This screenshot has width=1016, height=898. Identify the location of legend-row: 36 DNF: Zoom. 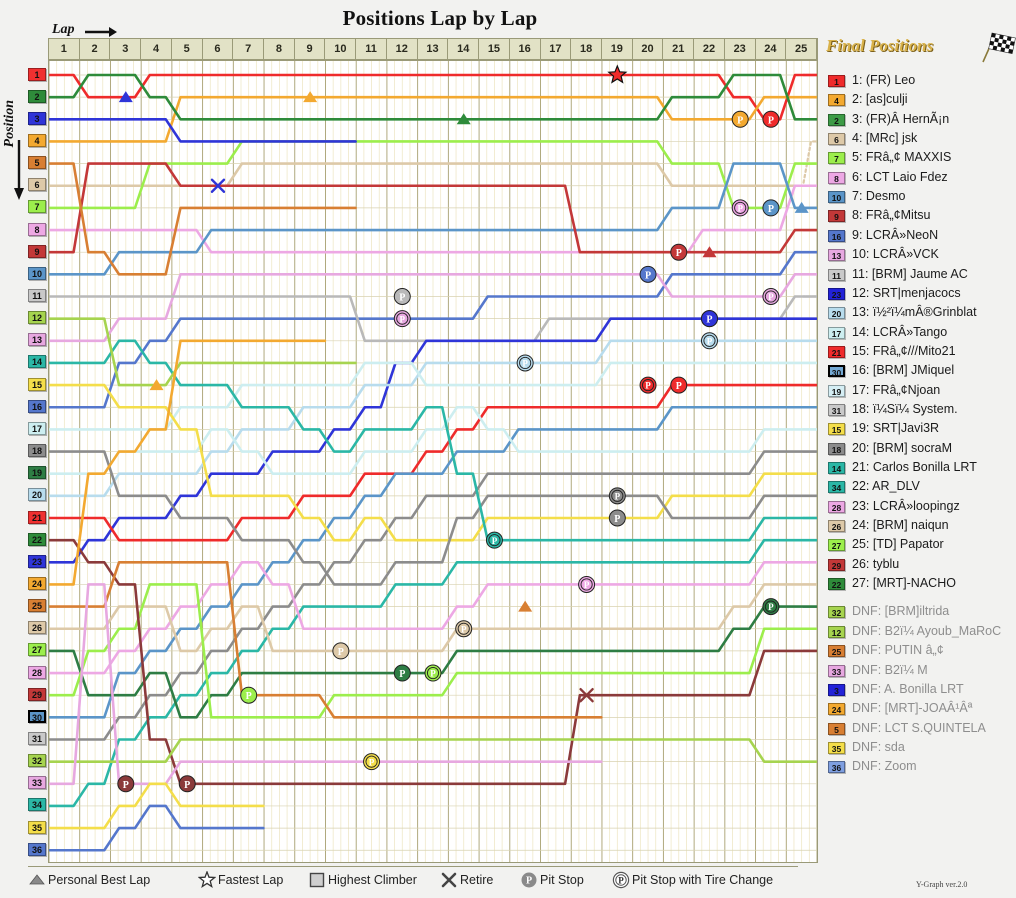
(920, 767).